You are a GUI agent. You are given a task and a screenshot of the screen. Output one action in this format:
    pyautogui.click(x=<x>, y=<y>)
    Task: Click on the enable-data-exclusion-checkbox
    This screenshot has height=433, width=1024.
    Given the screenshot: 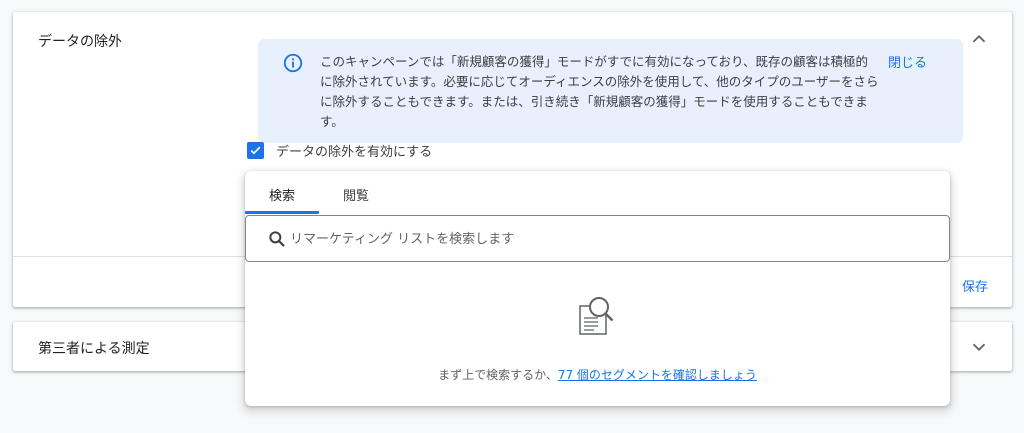 What is the action you would take?
    pyautogui.click(x=255, y=150)
    